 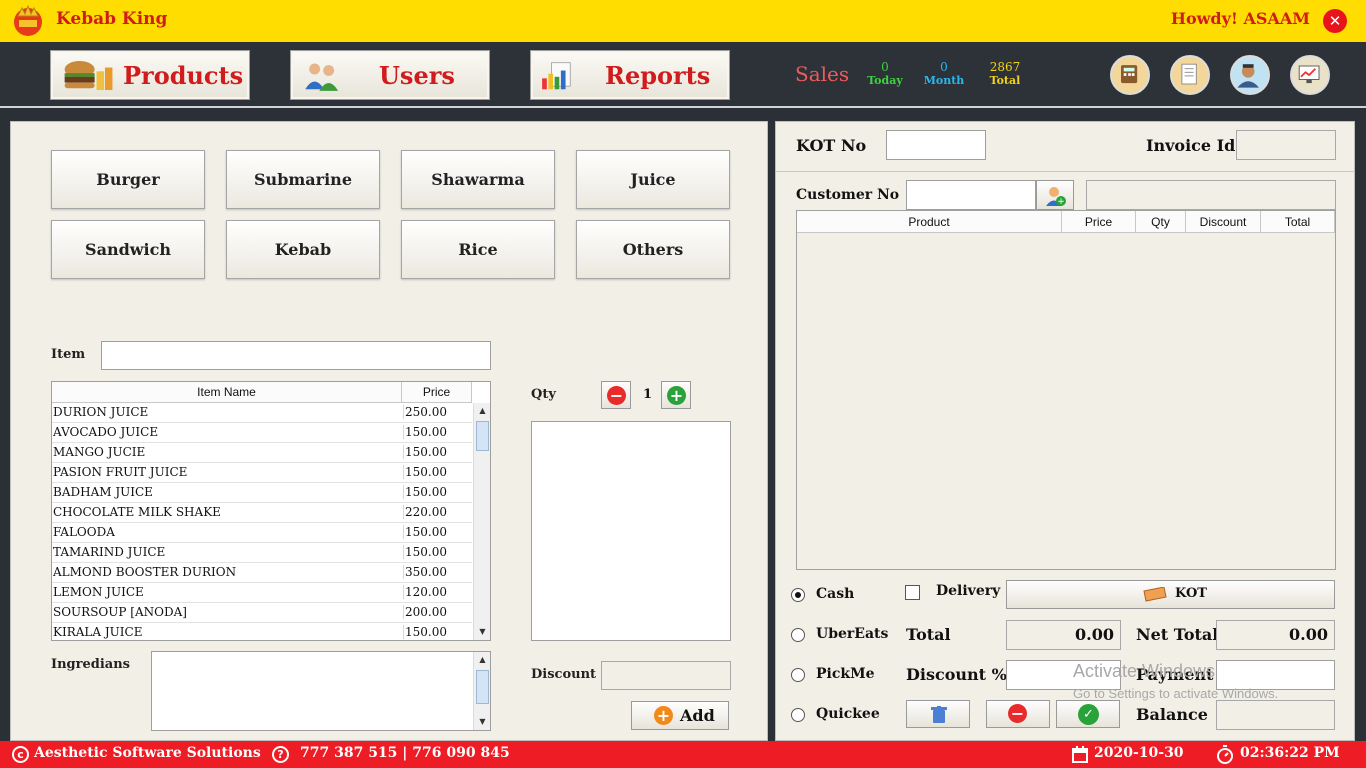 What do you see at coordinates (556, 76) in the screenshot?
I see `reports-chart-icon` at bounding box center [556, 76].